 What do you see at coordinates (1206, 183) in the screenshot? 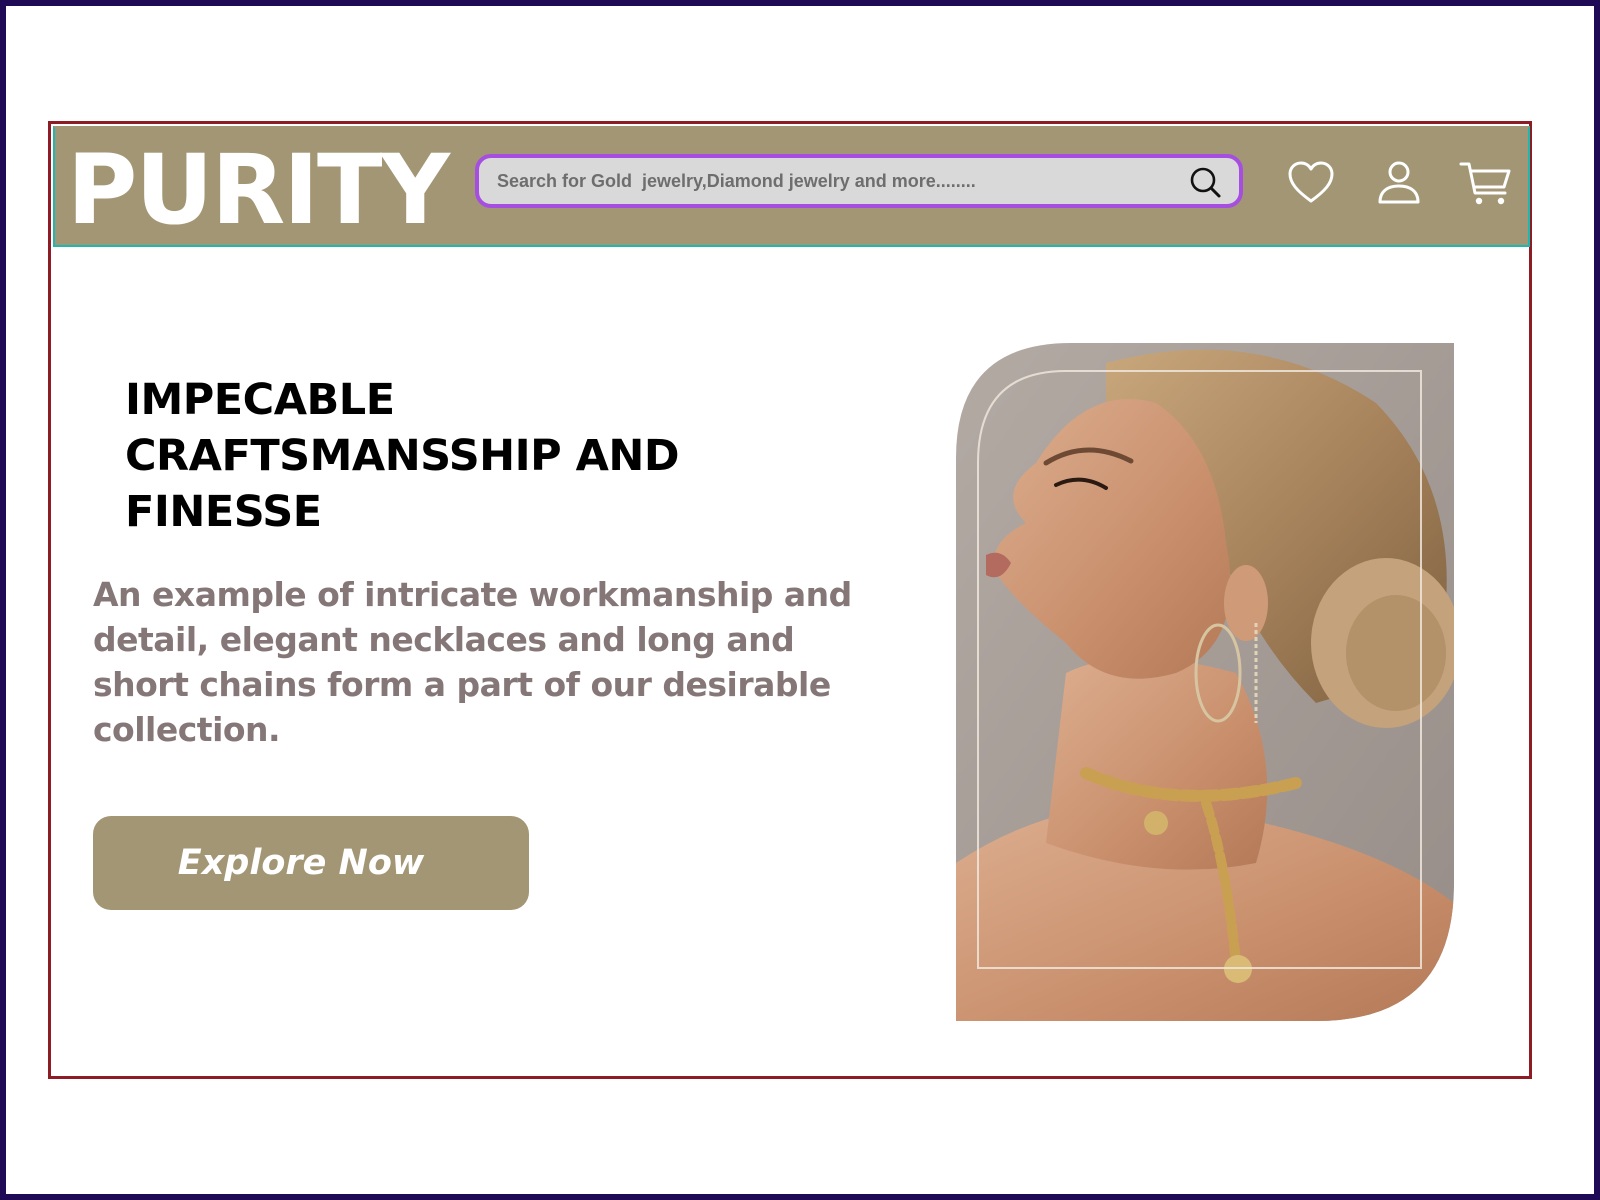
I see `search-icon` at bounding box center [1206, 183].